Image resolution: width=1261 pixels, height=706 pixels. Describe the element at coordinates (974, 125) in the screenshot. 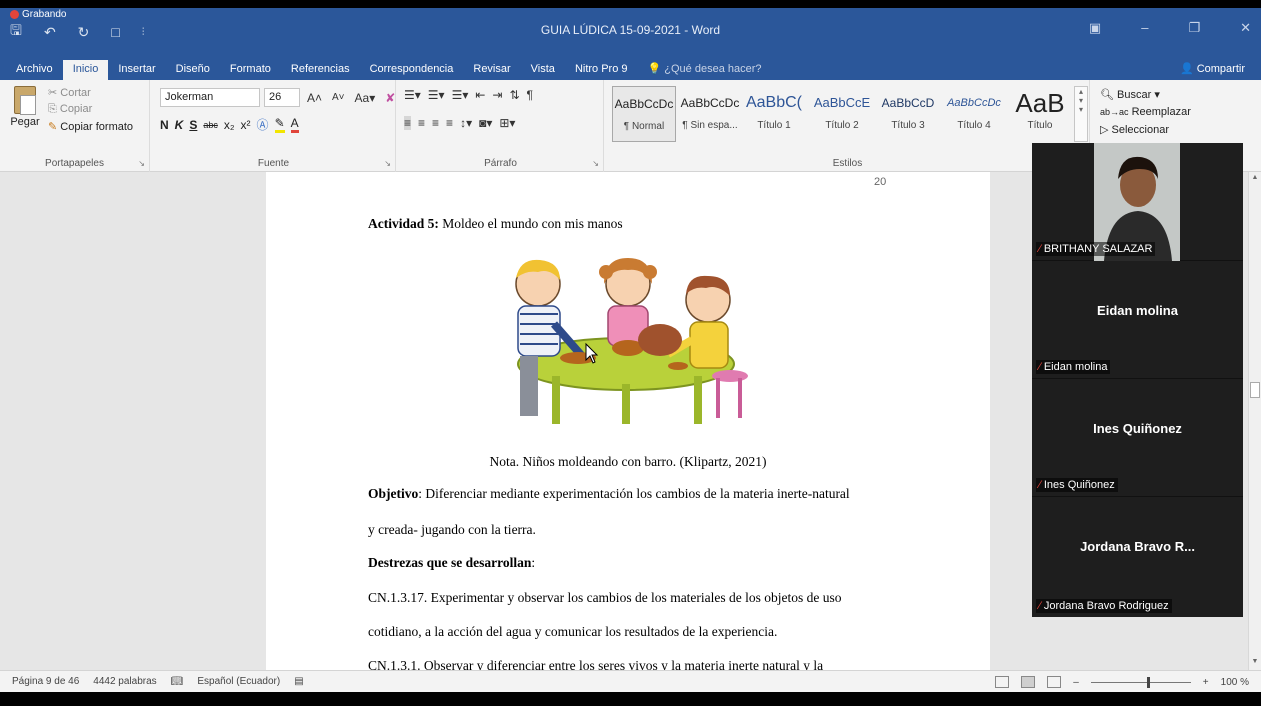

I see `style-name: Título 4` at that location.